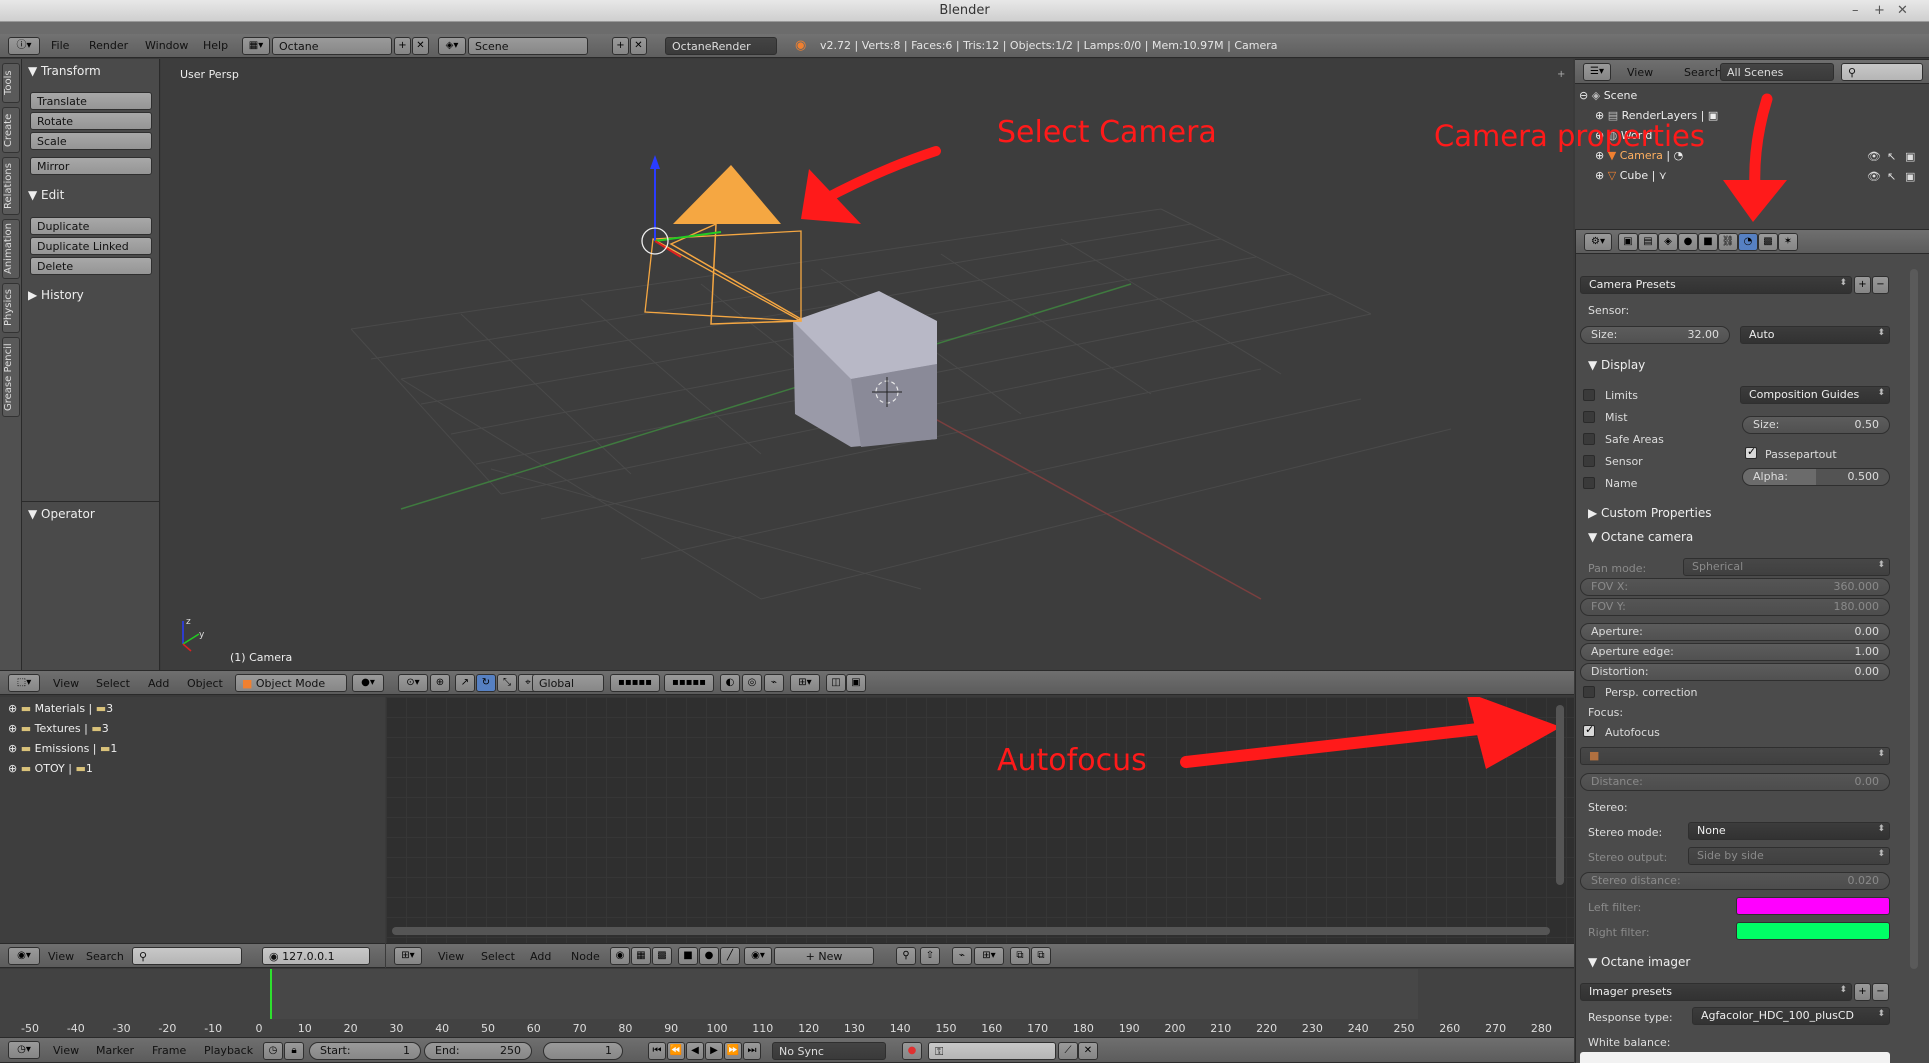 The height and width of the screenshot is (1063, 1929). What do you see at coordinates (805, 683) in the screenshot?
I see `snap-target-icon: ⊞▾` at bounding box center [805, 683].